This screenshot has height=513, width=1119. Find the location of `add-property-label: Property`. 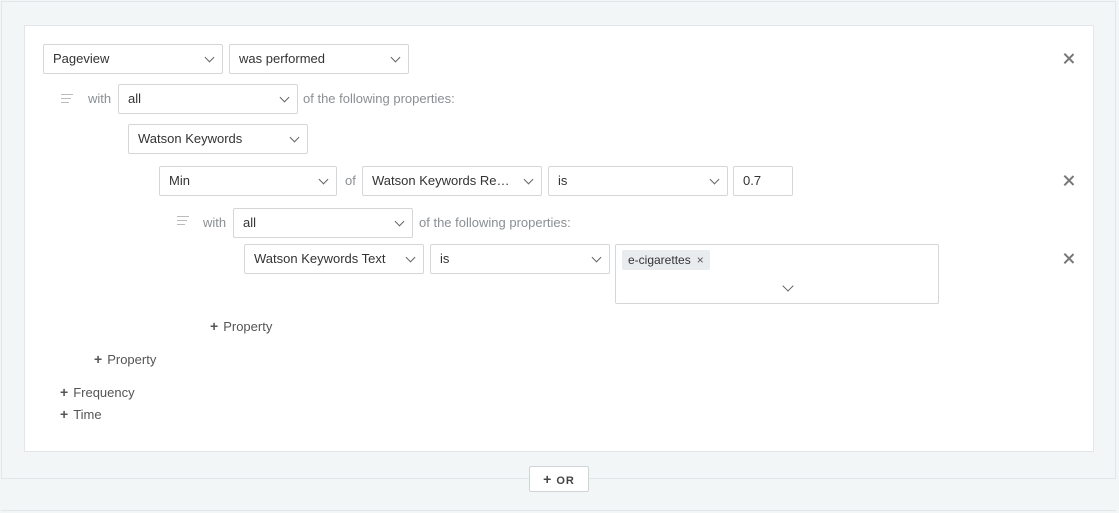

add-property-label: Property is located at coordinates (132, 359).